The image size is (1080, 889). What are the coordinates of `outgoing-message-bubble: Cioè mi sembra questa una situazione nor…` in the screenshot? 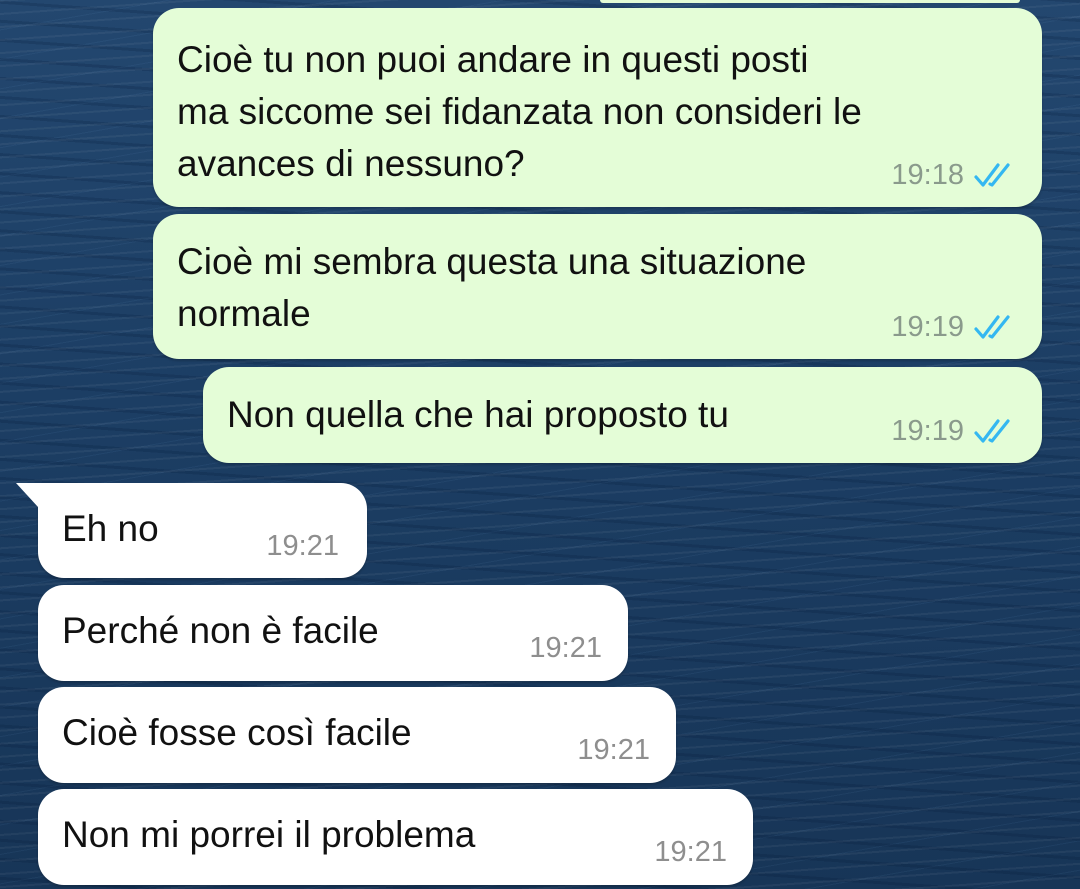 It's located at (597, 286).